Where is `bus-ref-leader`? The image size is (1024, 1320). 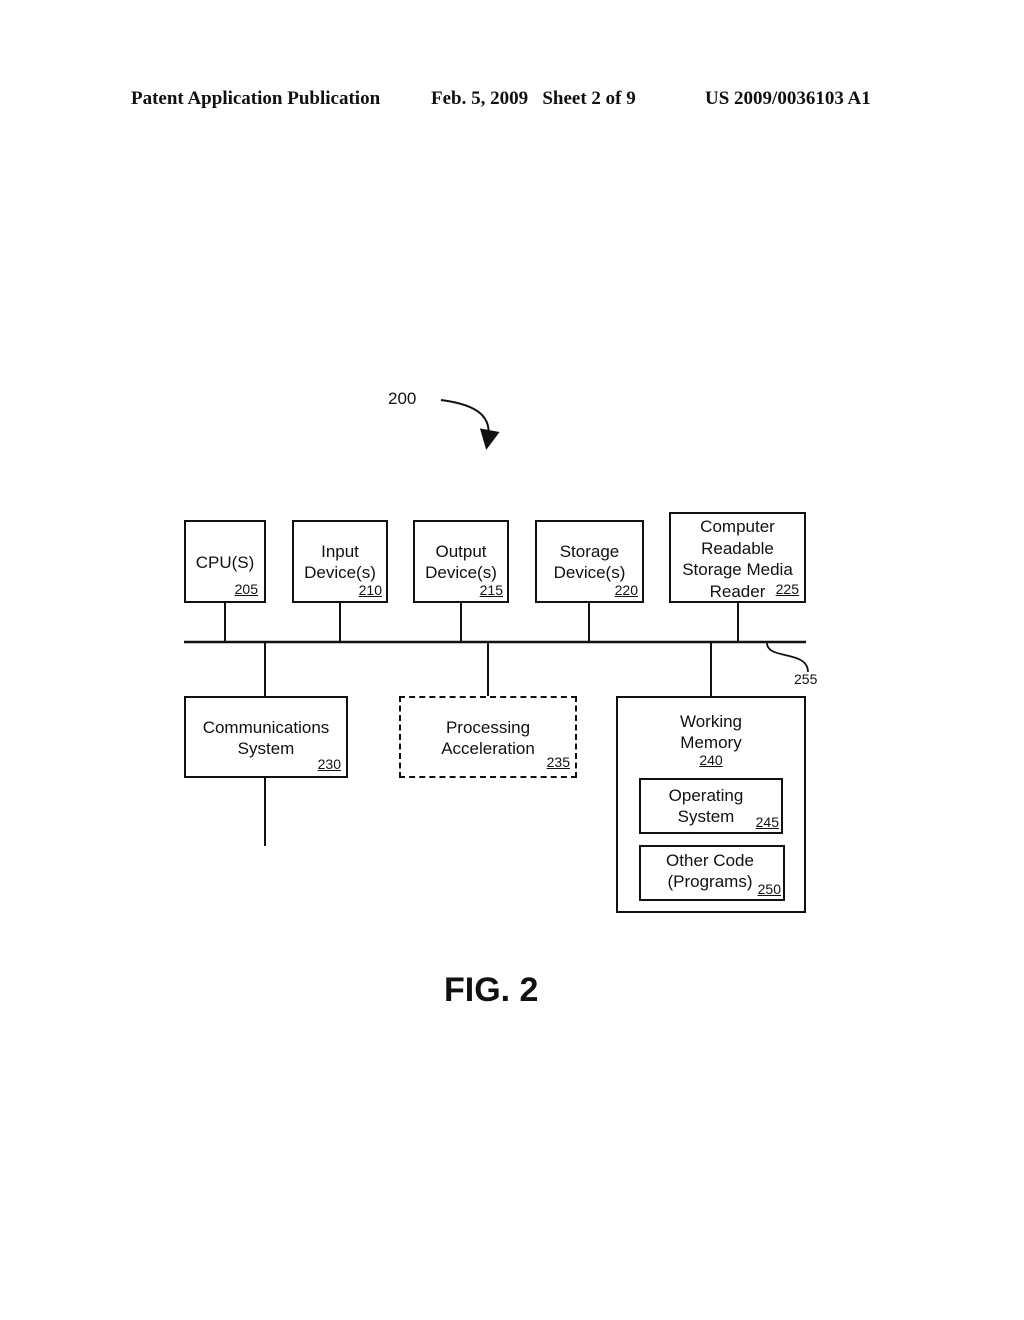
bus-ref-leader is located at coordinates (787, 657).